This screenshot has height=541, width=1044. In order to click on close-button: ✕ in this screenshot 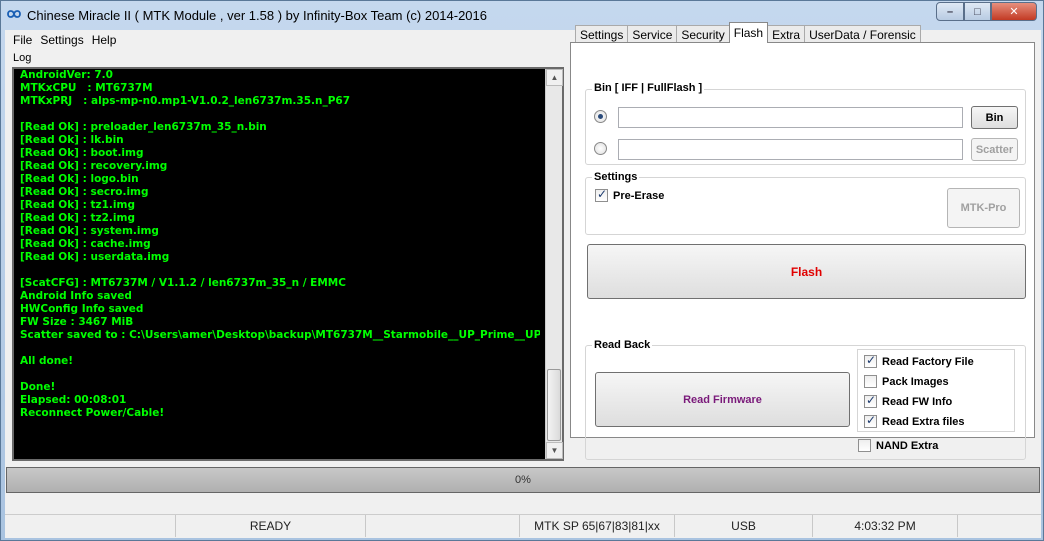, I will do `click(1014, 11)`.